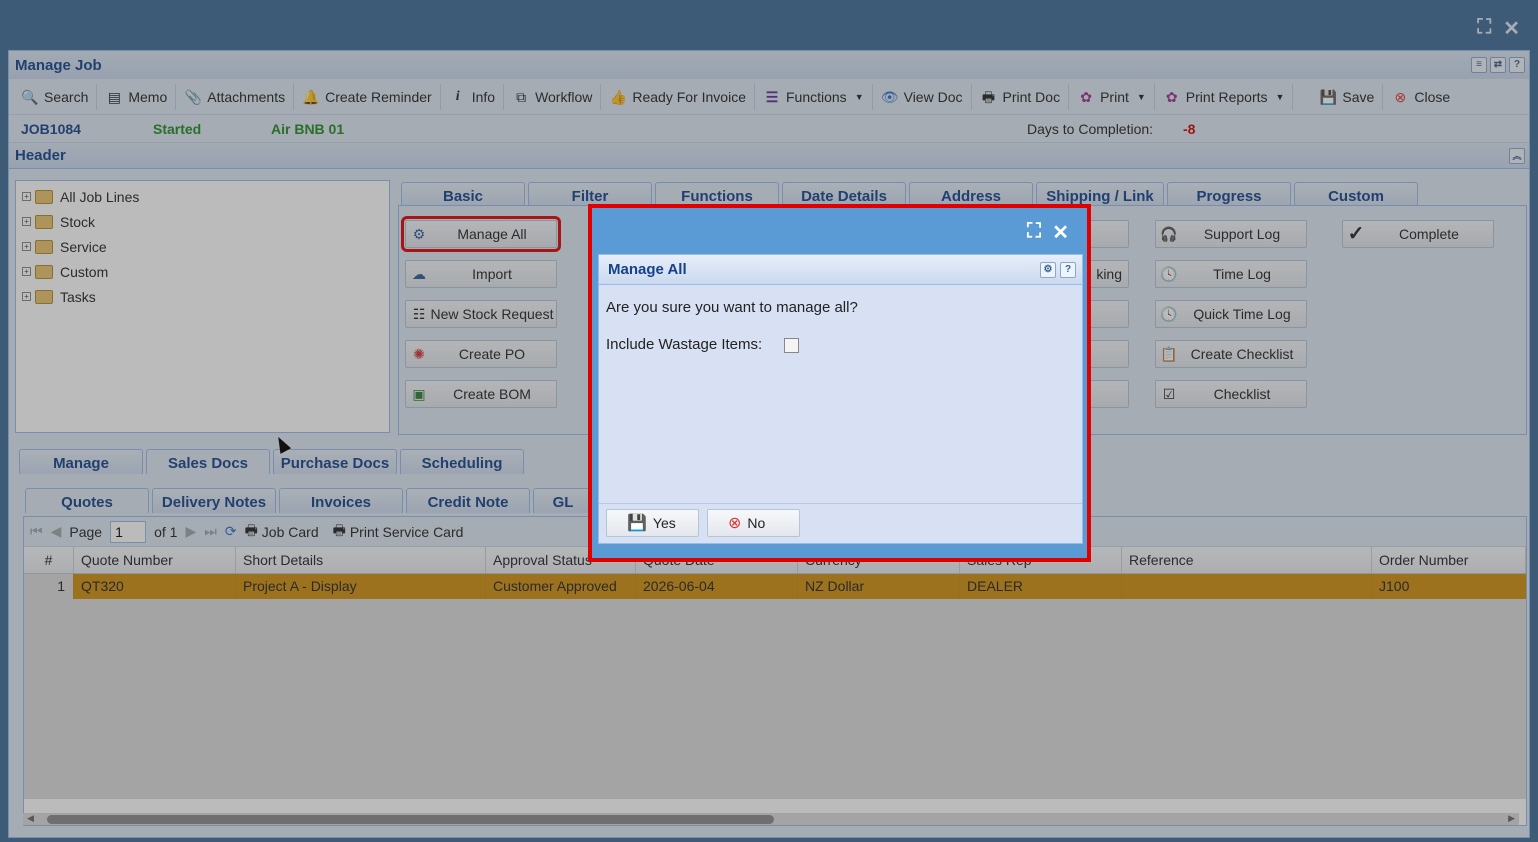  I want to click on wastage-label: Include Wastage Items:, so click(684, 344).